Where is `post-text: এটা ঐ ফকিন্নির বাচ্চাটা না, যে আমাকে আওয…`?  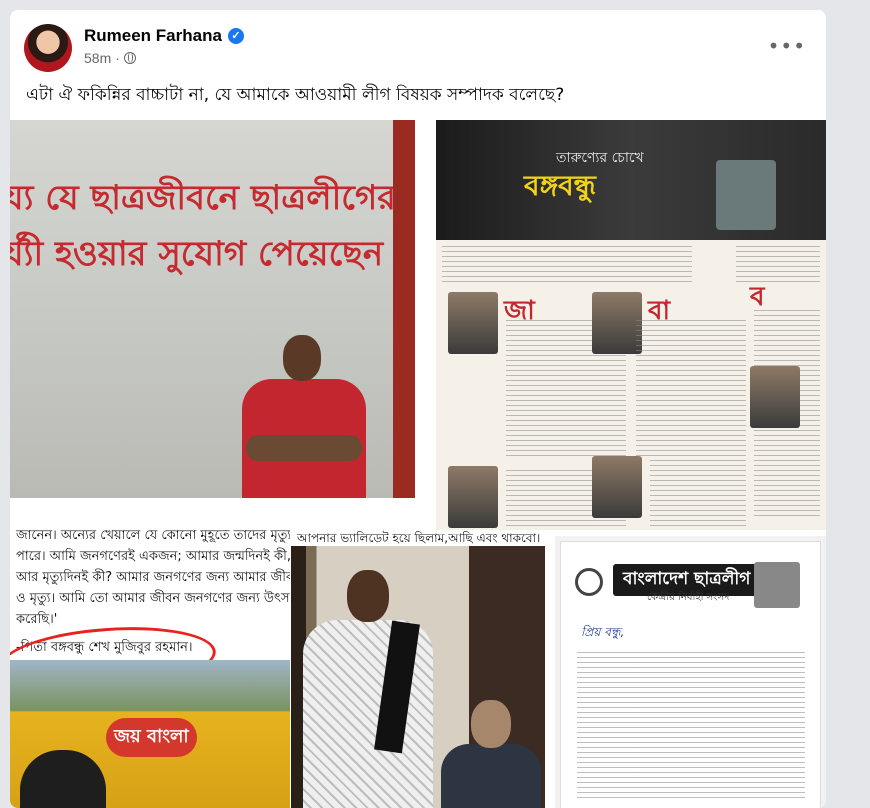
post-text: এটা ঐ ফকিন্নির বাচ্চাটা না, যে আমাকে আওয… is located at coordinates (295, 95).